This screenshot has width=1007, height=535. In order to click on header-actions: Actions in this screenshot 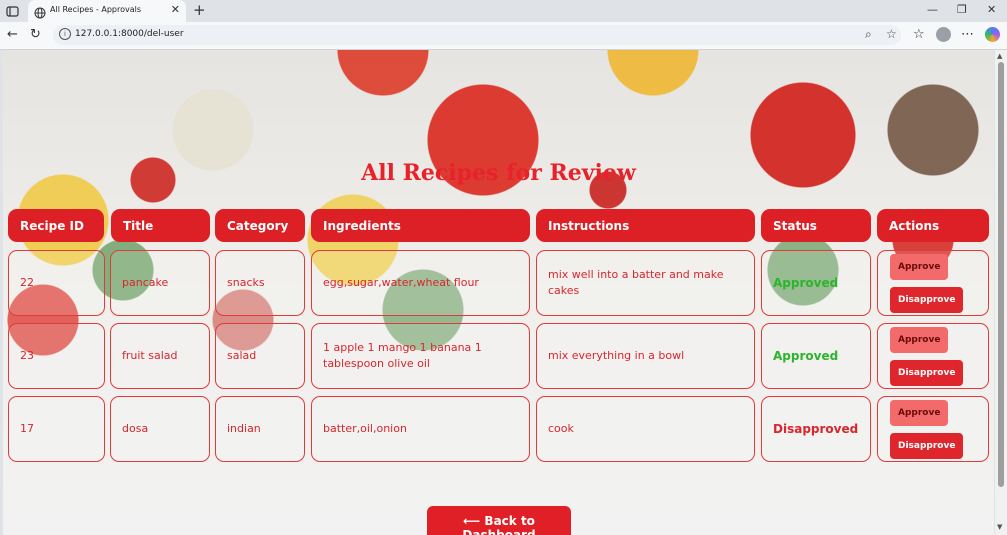, I will do `click(933, 225)`.